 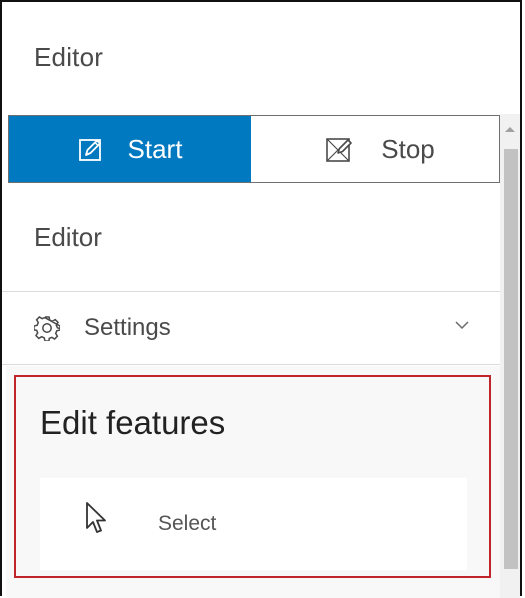 What do you see at coordinates (155, 148) in the screenshot?
I see `start-button-label: Start` at bounding box center [155, 148].